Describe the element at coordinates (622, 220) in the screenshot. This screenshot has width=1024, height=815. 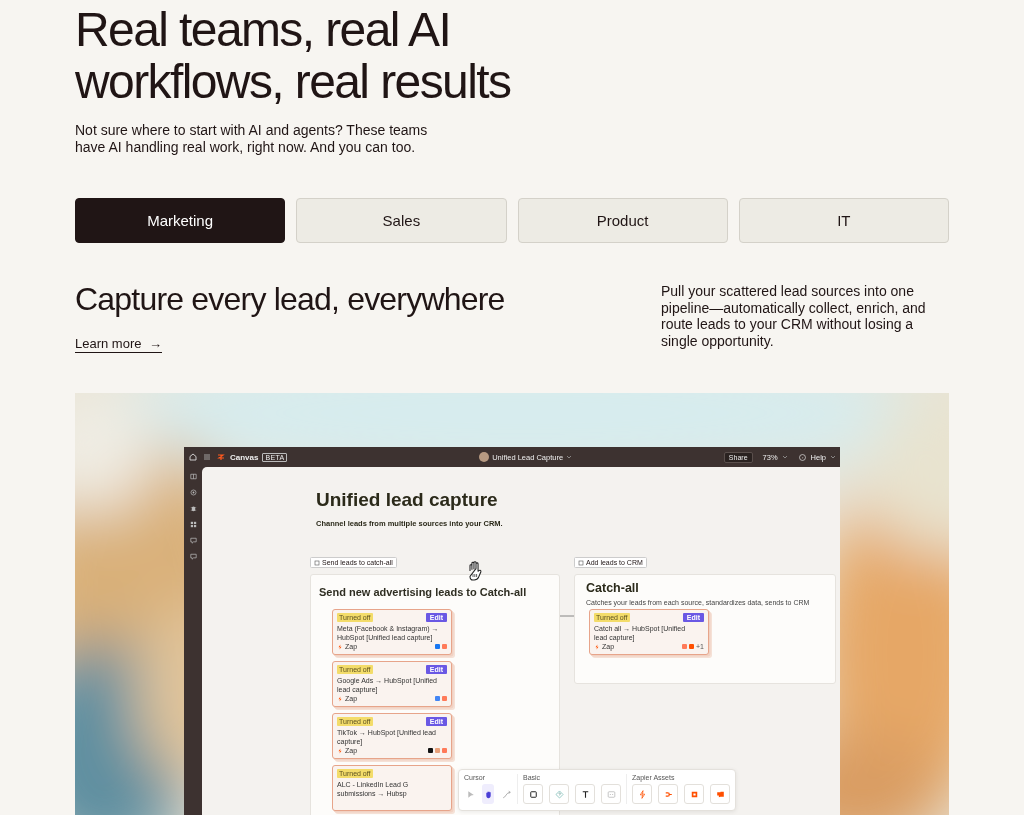
I see `category-tab: Product` at that location.